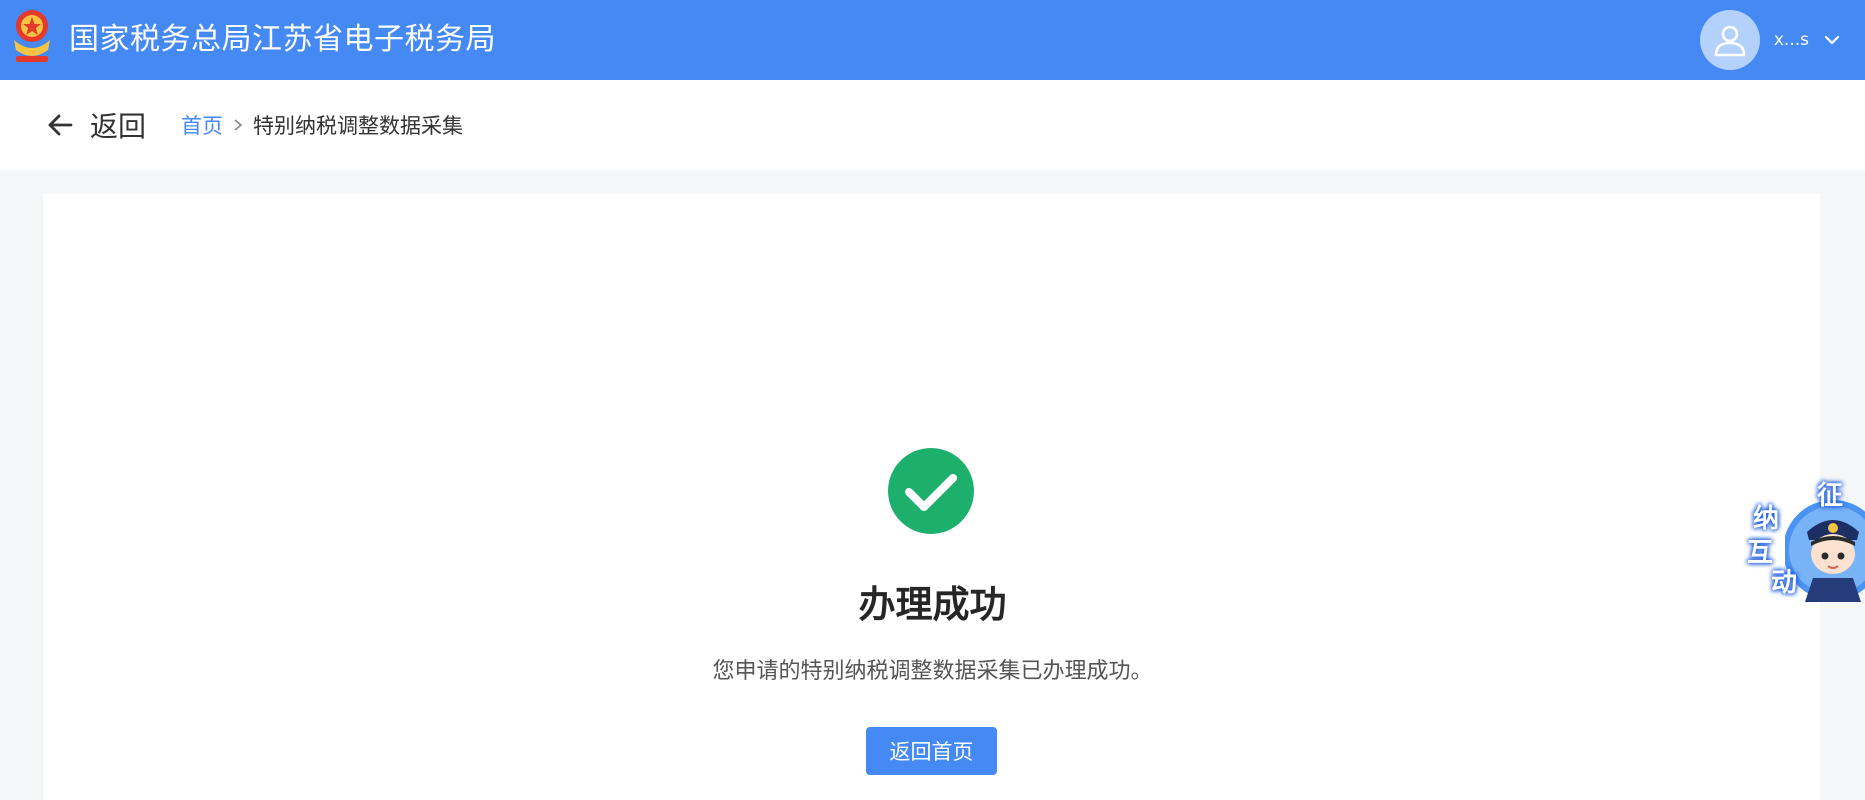 This screenshot has width=1865, height=800. Describe the element at coordinates (1770, 40) in the screenshot. I see `user-menu: x...s` at that location.